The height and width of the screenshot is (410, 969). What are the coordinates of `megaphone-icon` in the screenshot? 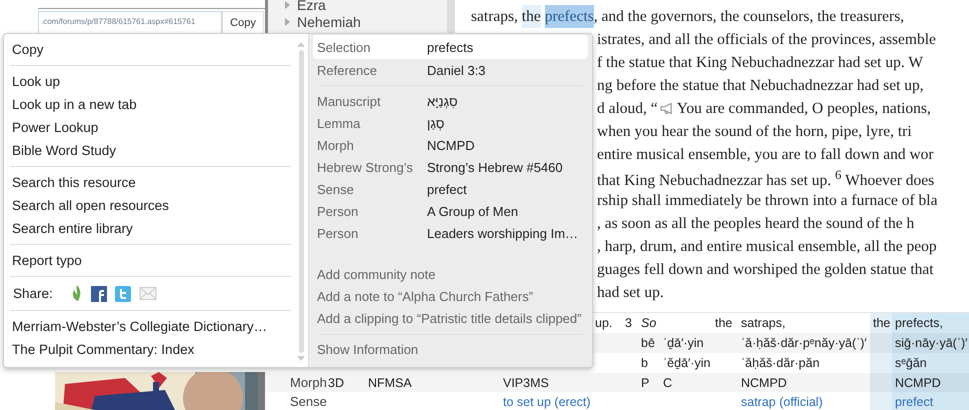 It's located at (667, 108).